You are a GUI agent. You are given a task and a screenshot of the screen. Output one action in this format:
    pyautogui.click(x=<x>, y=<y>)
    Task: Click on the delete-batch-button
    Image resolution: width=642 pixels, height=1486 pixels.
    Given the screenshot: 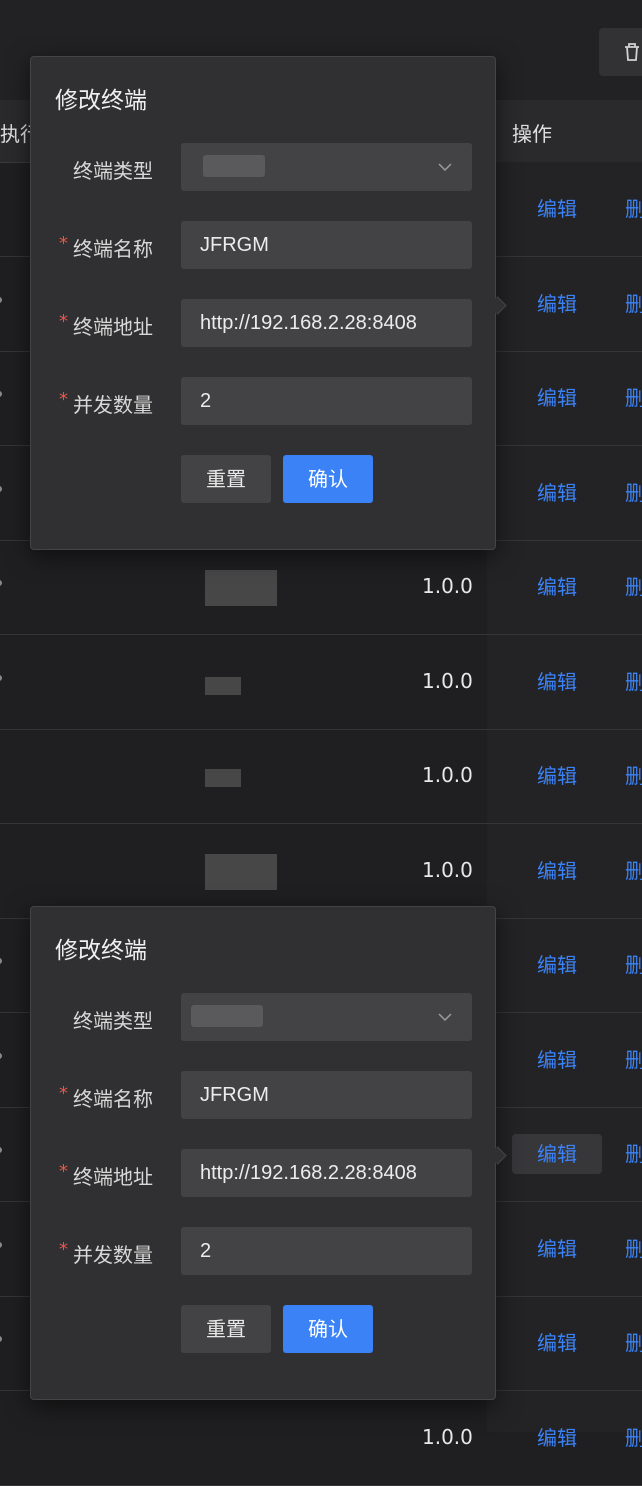 What is the action you would take?
    pyautogui.click(x=620, y=52)
    